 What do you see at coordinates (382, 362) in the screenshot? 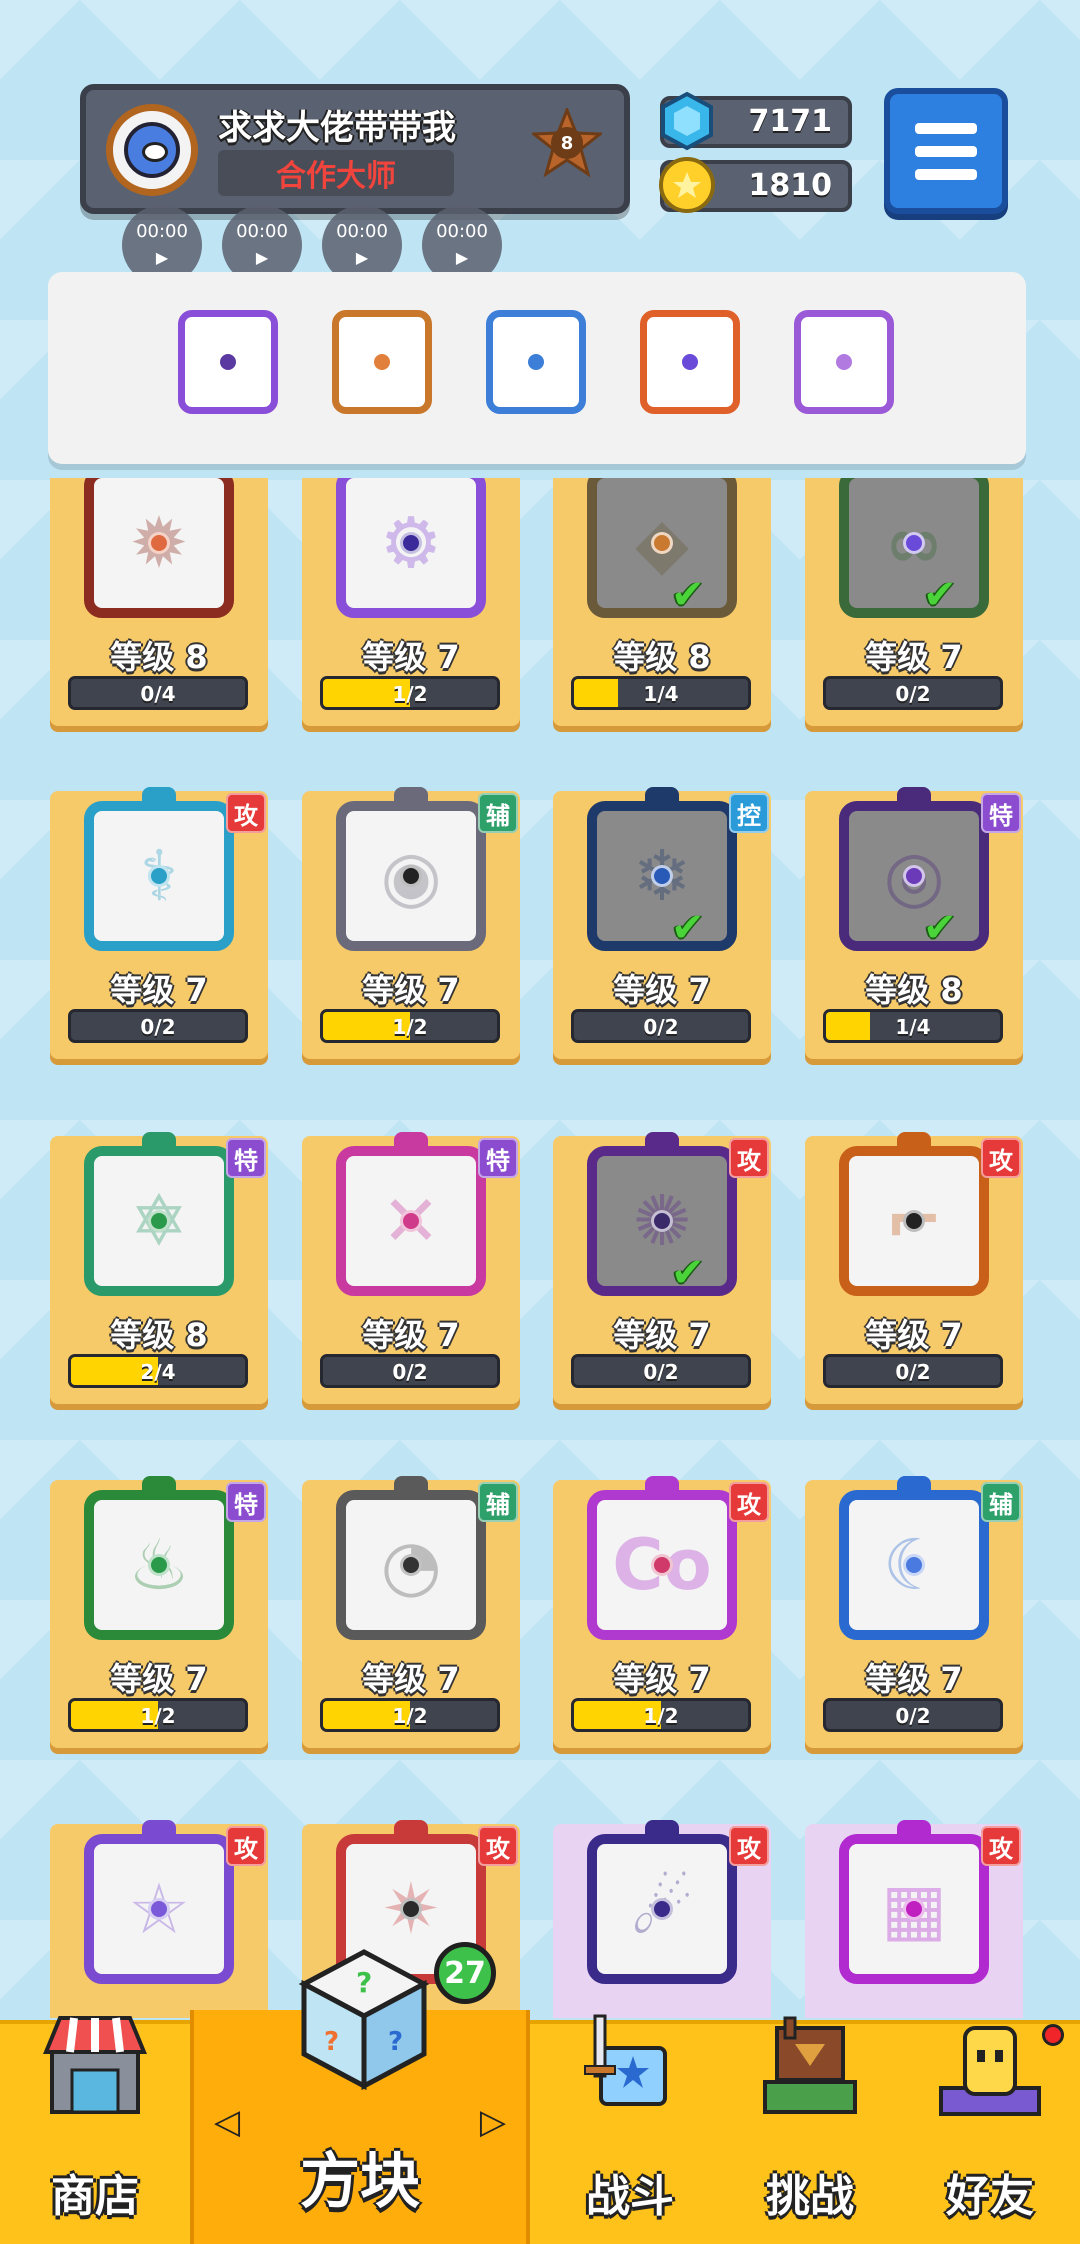
I see `orange-dice-icon` at bounding box center [382, 362].